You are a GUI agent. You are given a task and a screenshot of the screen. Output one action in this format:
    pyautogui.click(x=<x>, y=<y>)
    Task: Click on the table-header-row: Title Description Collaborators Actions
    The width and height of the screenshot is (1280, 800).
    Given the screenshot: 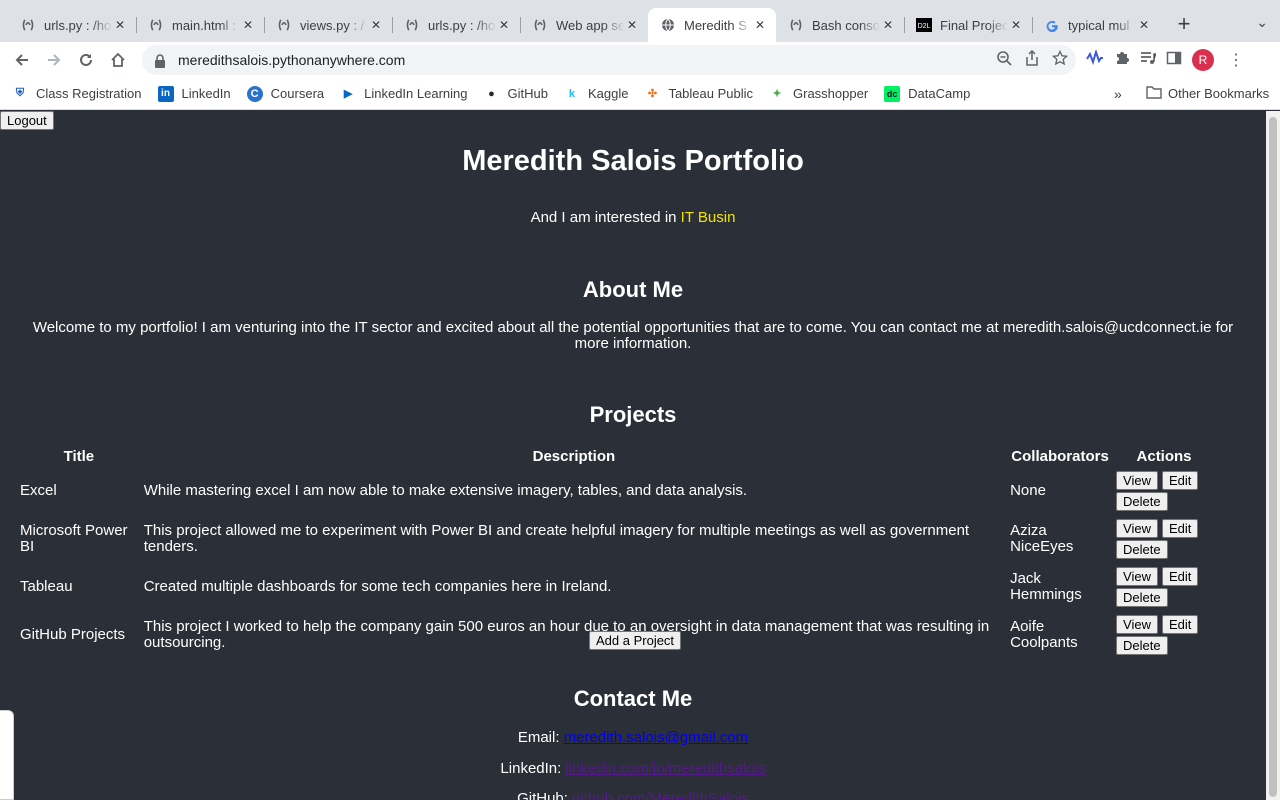 What is the action you would take?
    pyautogui.click(x=616, y=456)
    